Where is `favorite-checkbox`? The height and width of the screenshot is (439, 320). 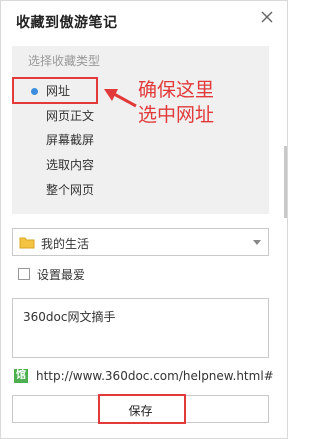
favorite-checkbox is located at coordinates (24, 274).